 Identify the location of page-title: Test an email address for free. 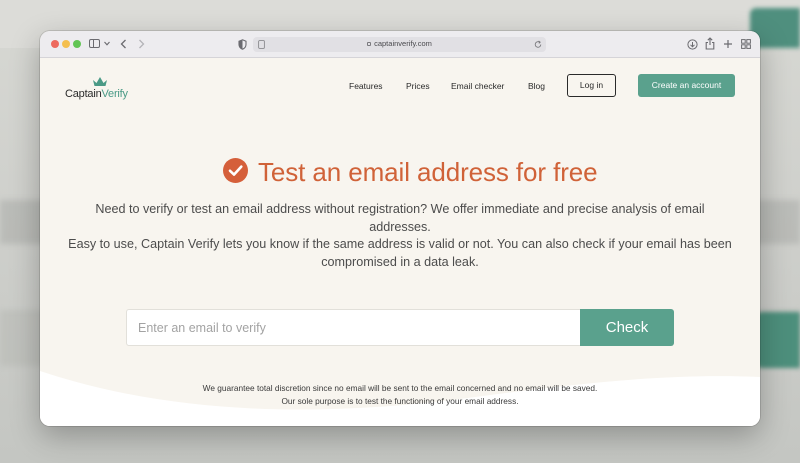
(428, 172).